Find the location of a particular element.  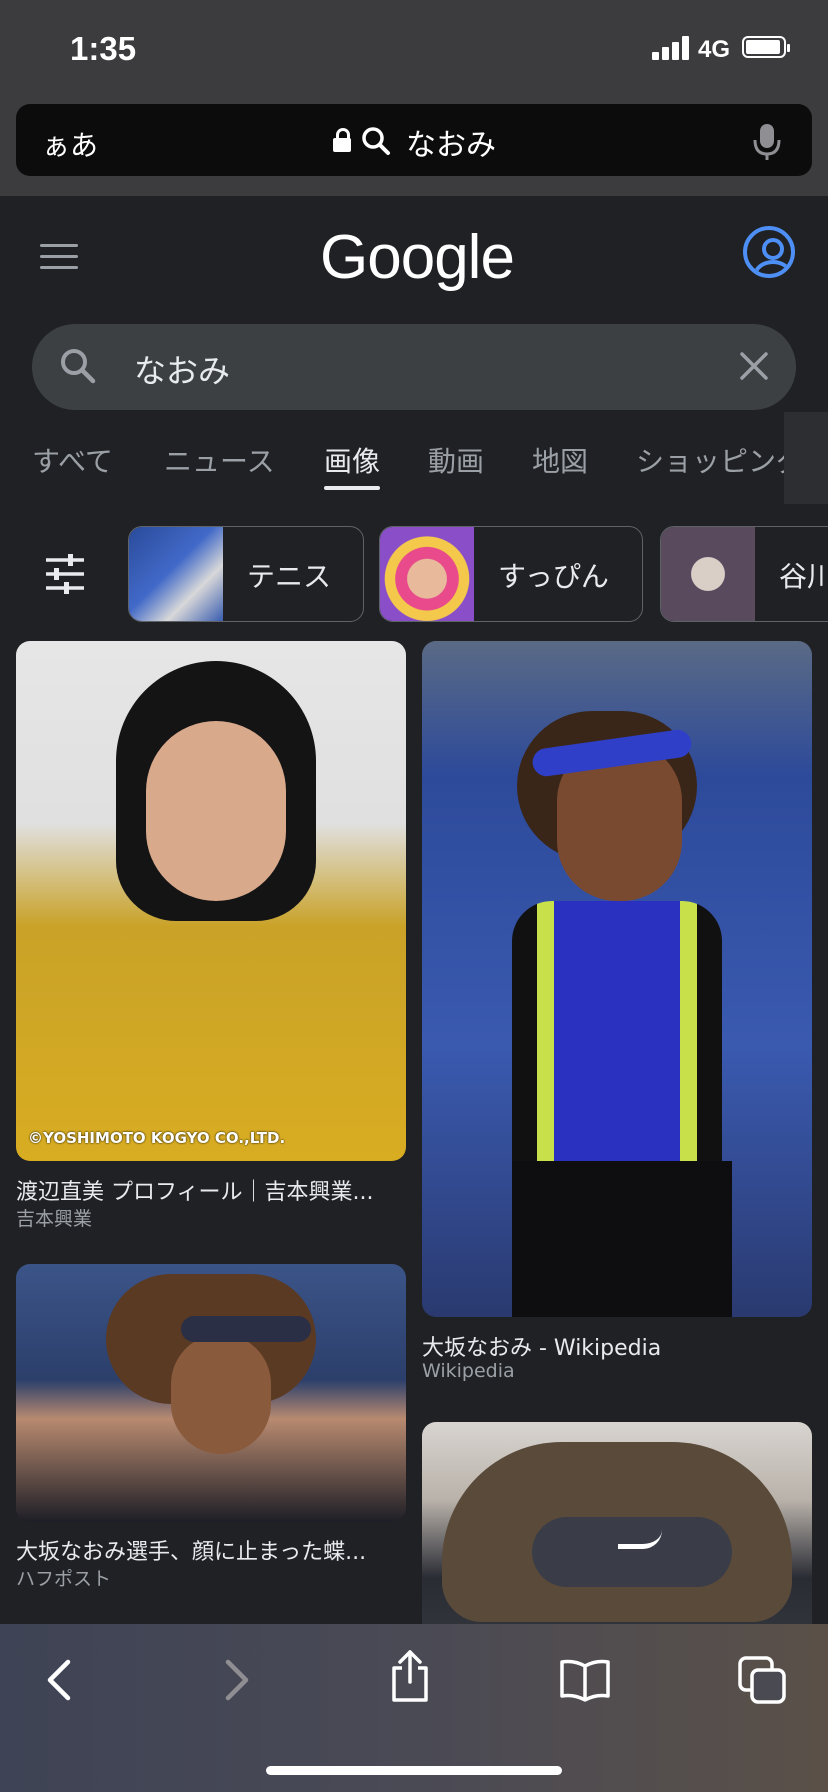

tab-images: 画像 is located at coordinates (352, 460).